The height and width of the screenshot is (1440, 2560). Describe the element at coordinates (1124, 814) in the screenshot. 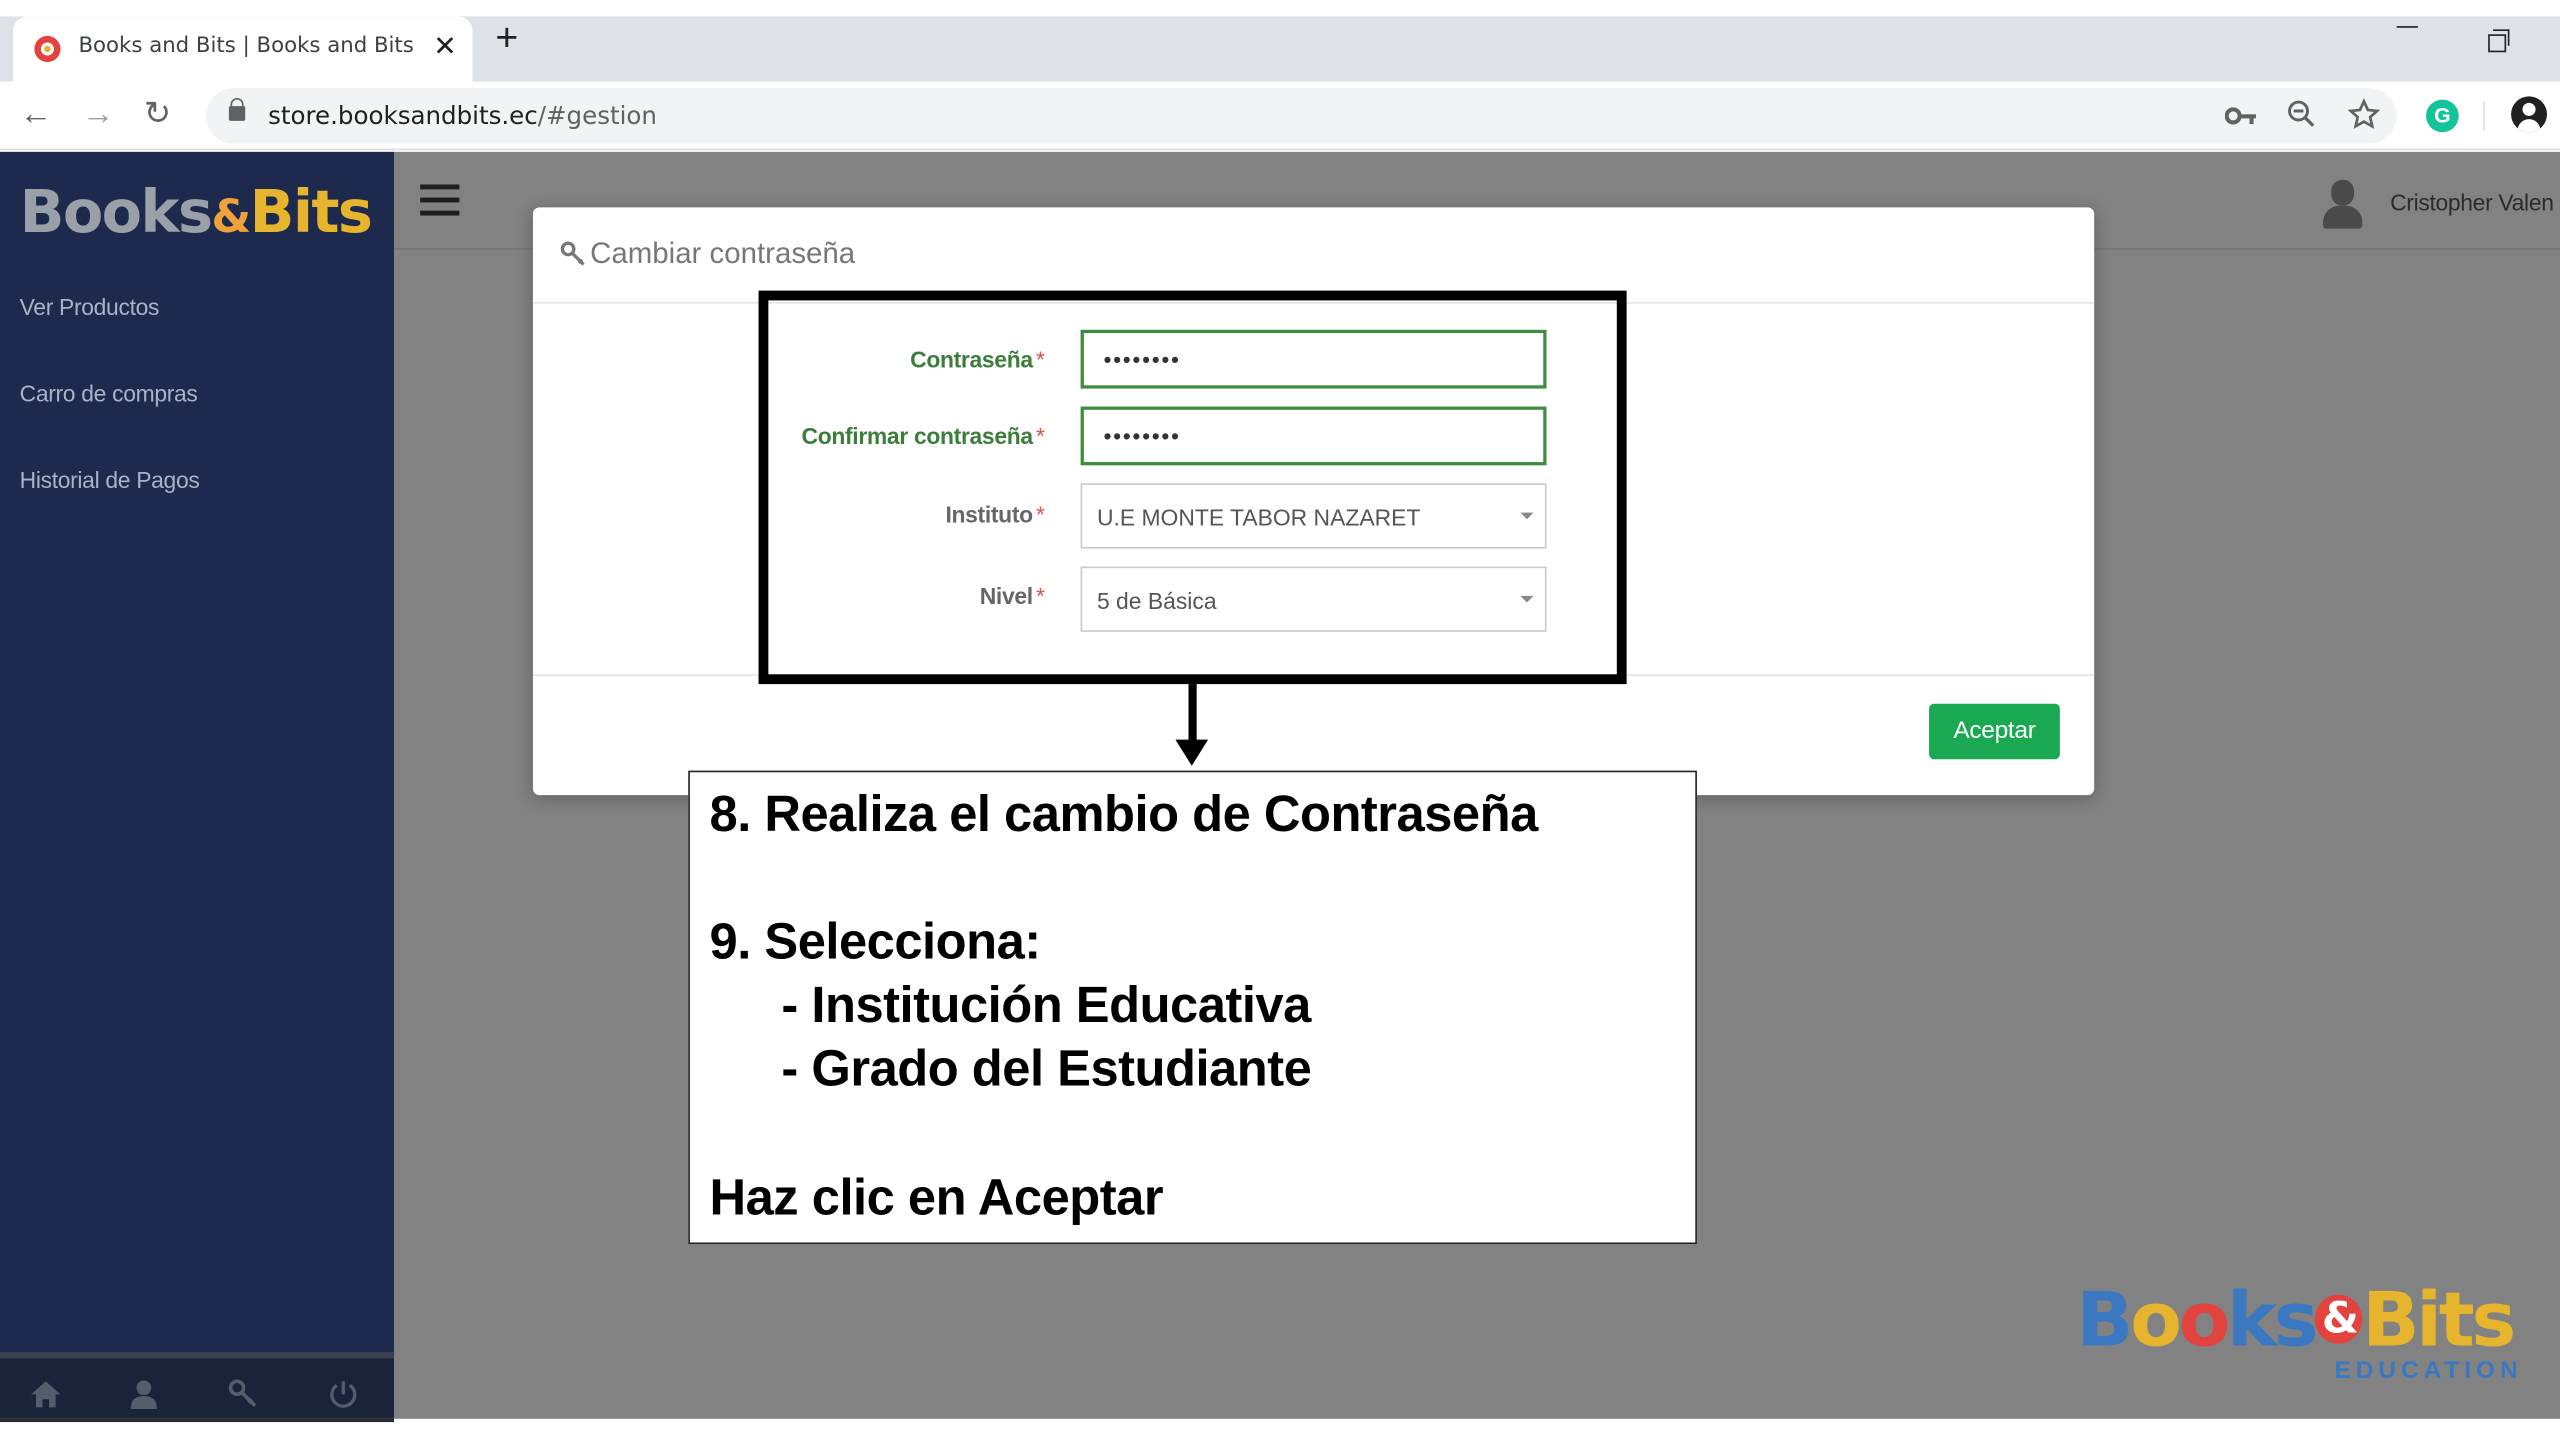

I see `callout-line-1: 8. Realiza el cambio de Contraseña` at that location.